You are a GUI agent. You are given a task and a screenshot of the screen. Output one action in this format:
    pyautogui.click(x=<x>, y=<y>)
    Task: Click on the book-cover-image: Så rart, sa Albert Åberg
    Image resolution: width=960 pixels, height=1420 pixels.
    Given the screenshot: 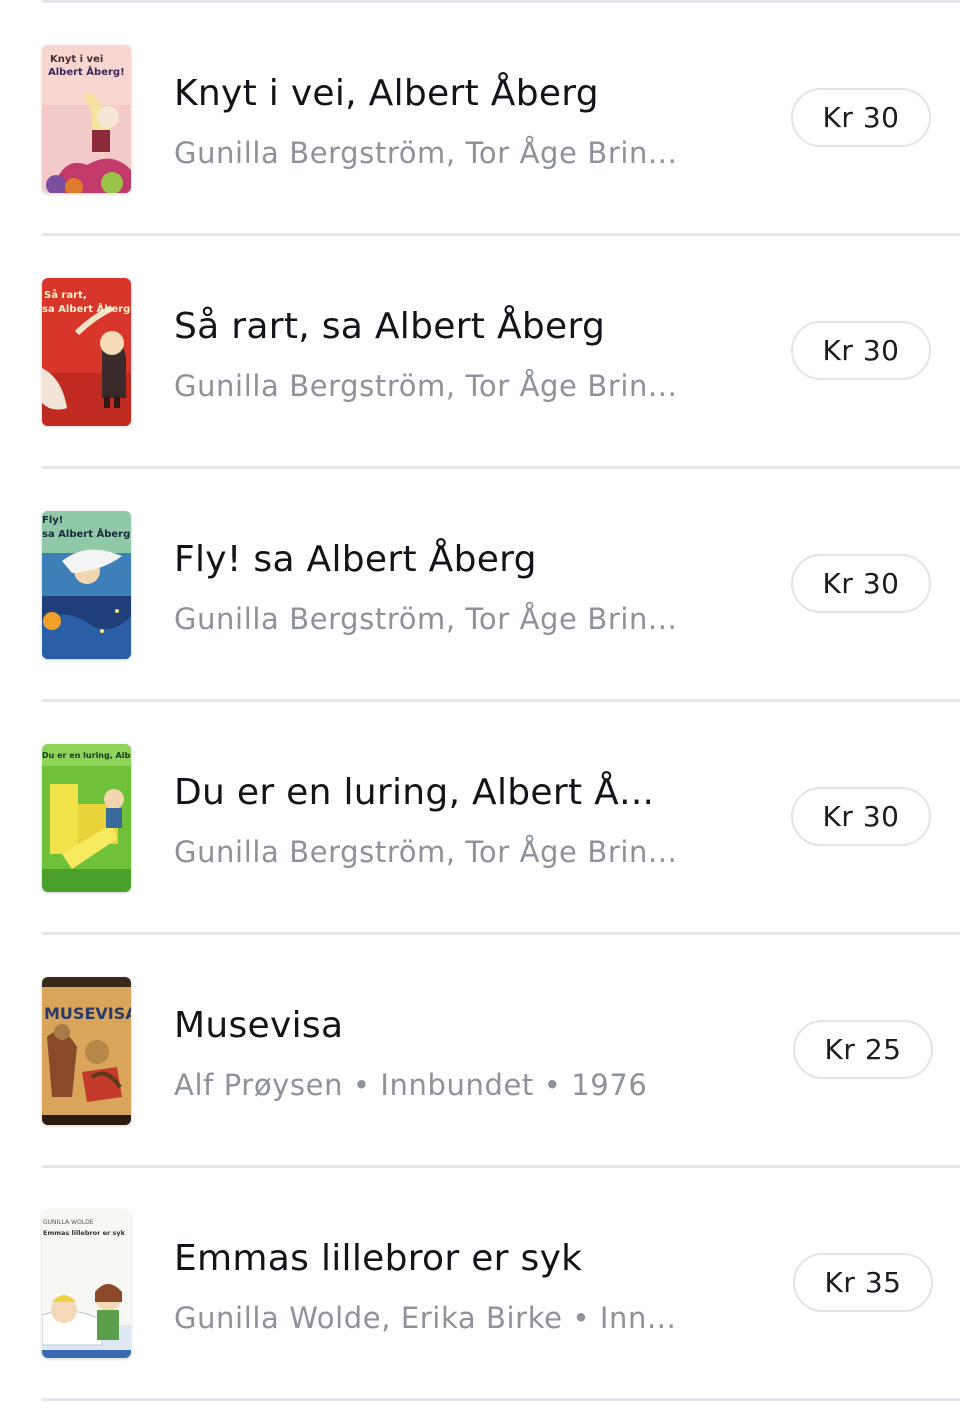 What is the action you would take?
    pyautogui.click(x=86, y=352)
    